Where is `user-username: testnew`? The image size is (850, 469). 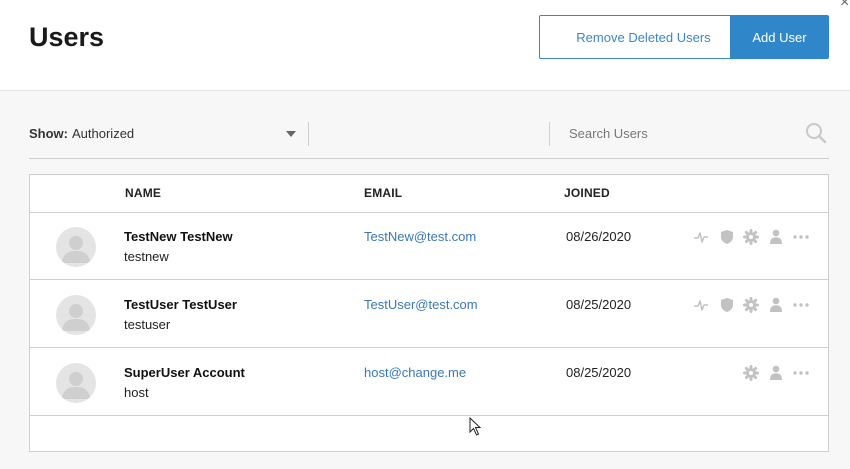
user-username: testnew is located at coordinates (146, 256).